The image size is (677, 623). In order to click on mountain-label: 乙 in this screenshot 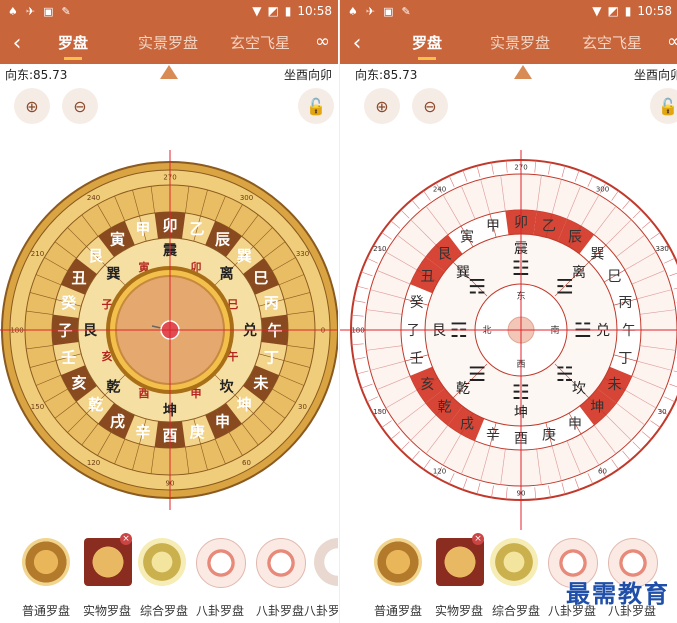, I will do `click(549, 227)`.